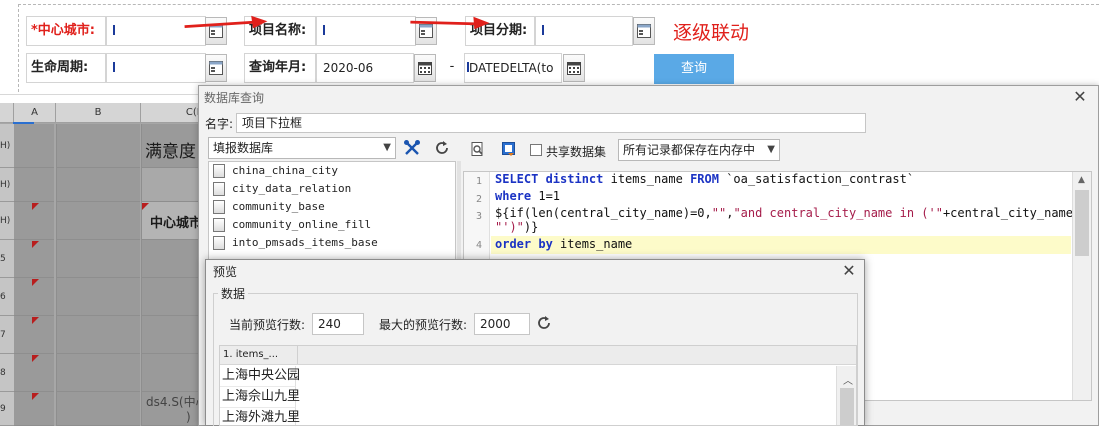  I want to click on row-header: 7, so click(7, 335).